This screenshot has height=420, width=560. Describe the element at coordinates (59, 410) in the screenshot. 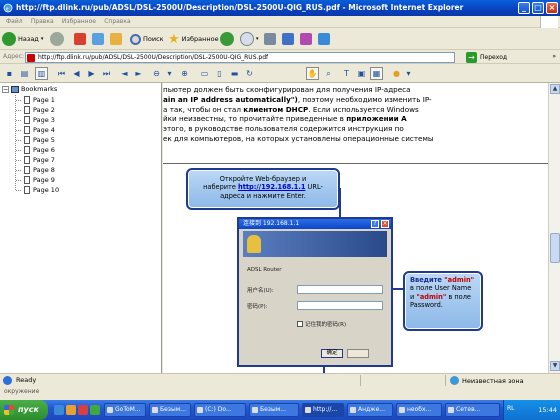

I see `quicklaunch-ie-icon` at that location.